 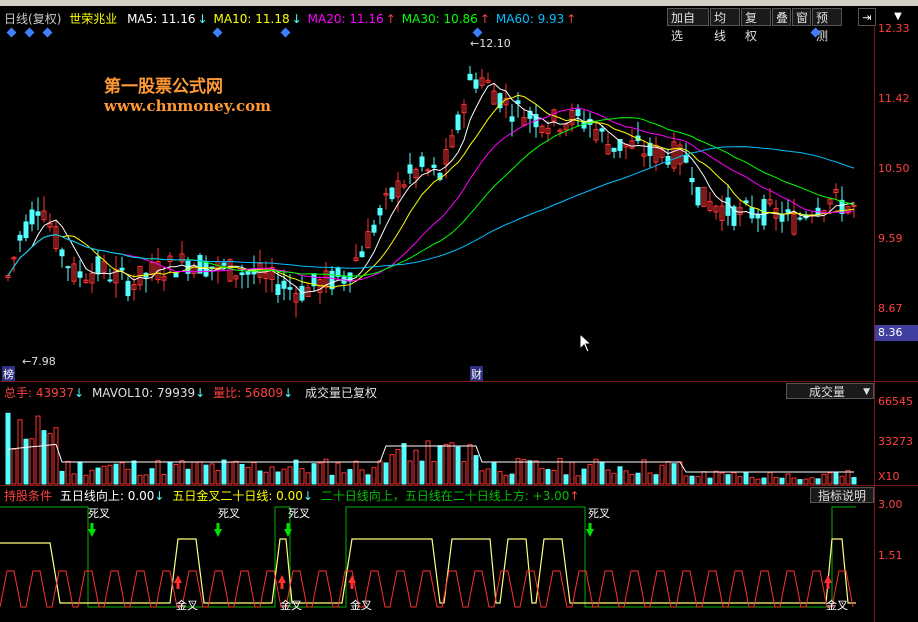 I want to click on period-label: 日线, so click(x=16, y=19).